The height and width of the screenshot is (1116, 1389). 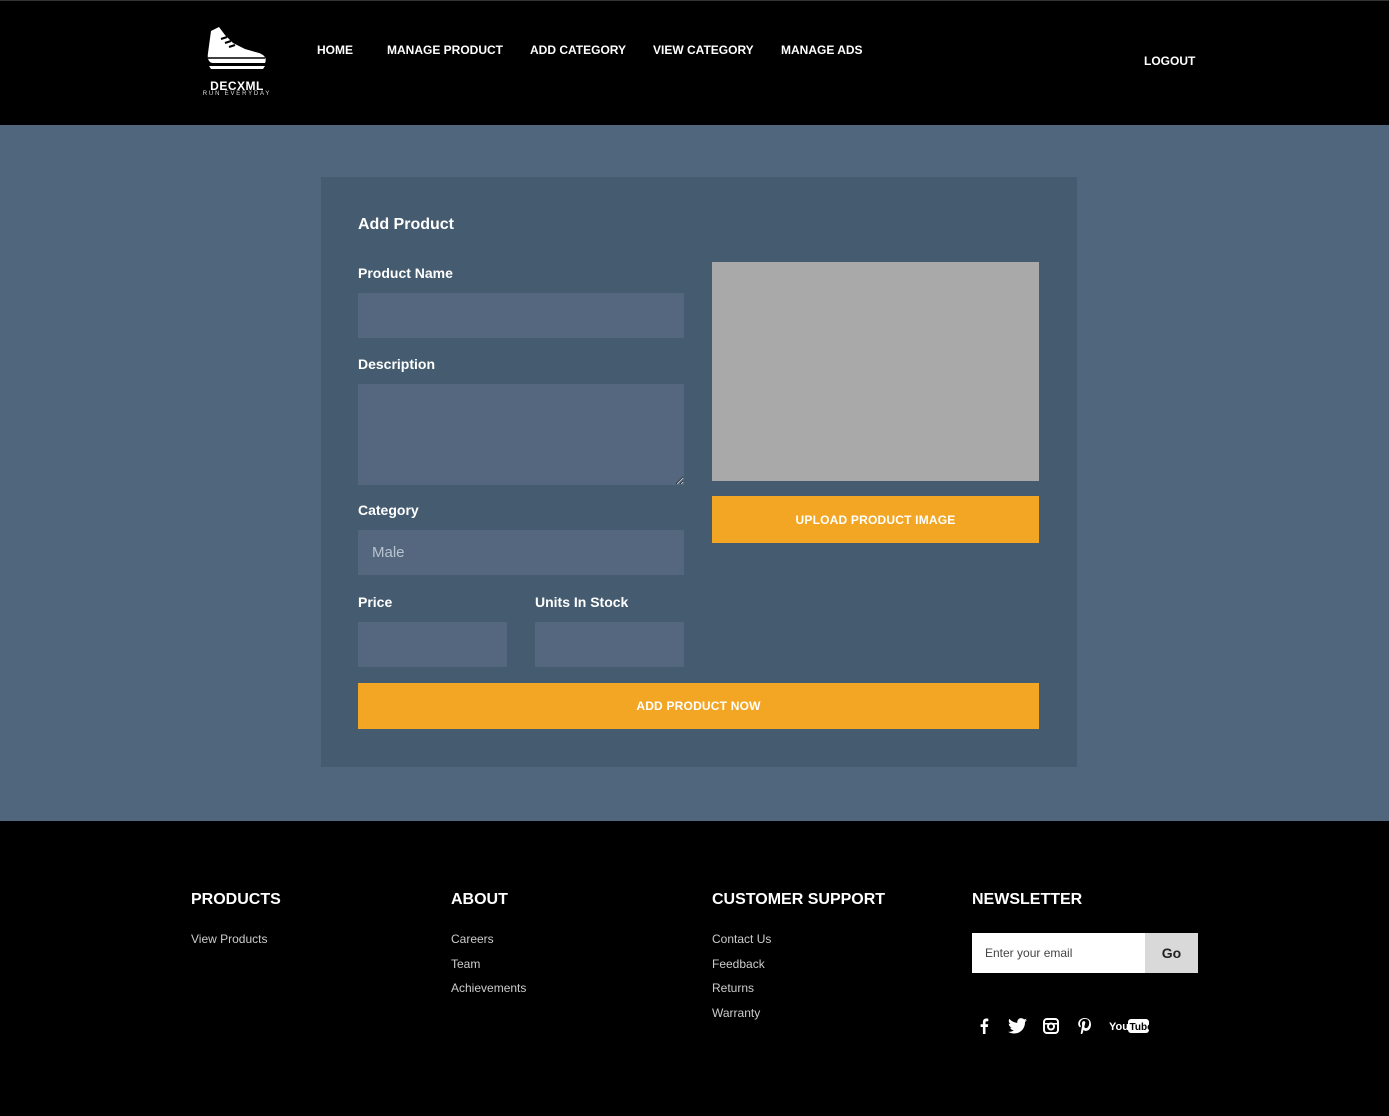 What do you see at coordinates (798, 1013) in the screenshot?
I see `footer-link-warranty: Warranty` at bounding box center [798, 1013].